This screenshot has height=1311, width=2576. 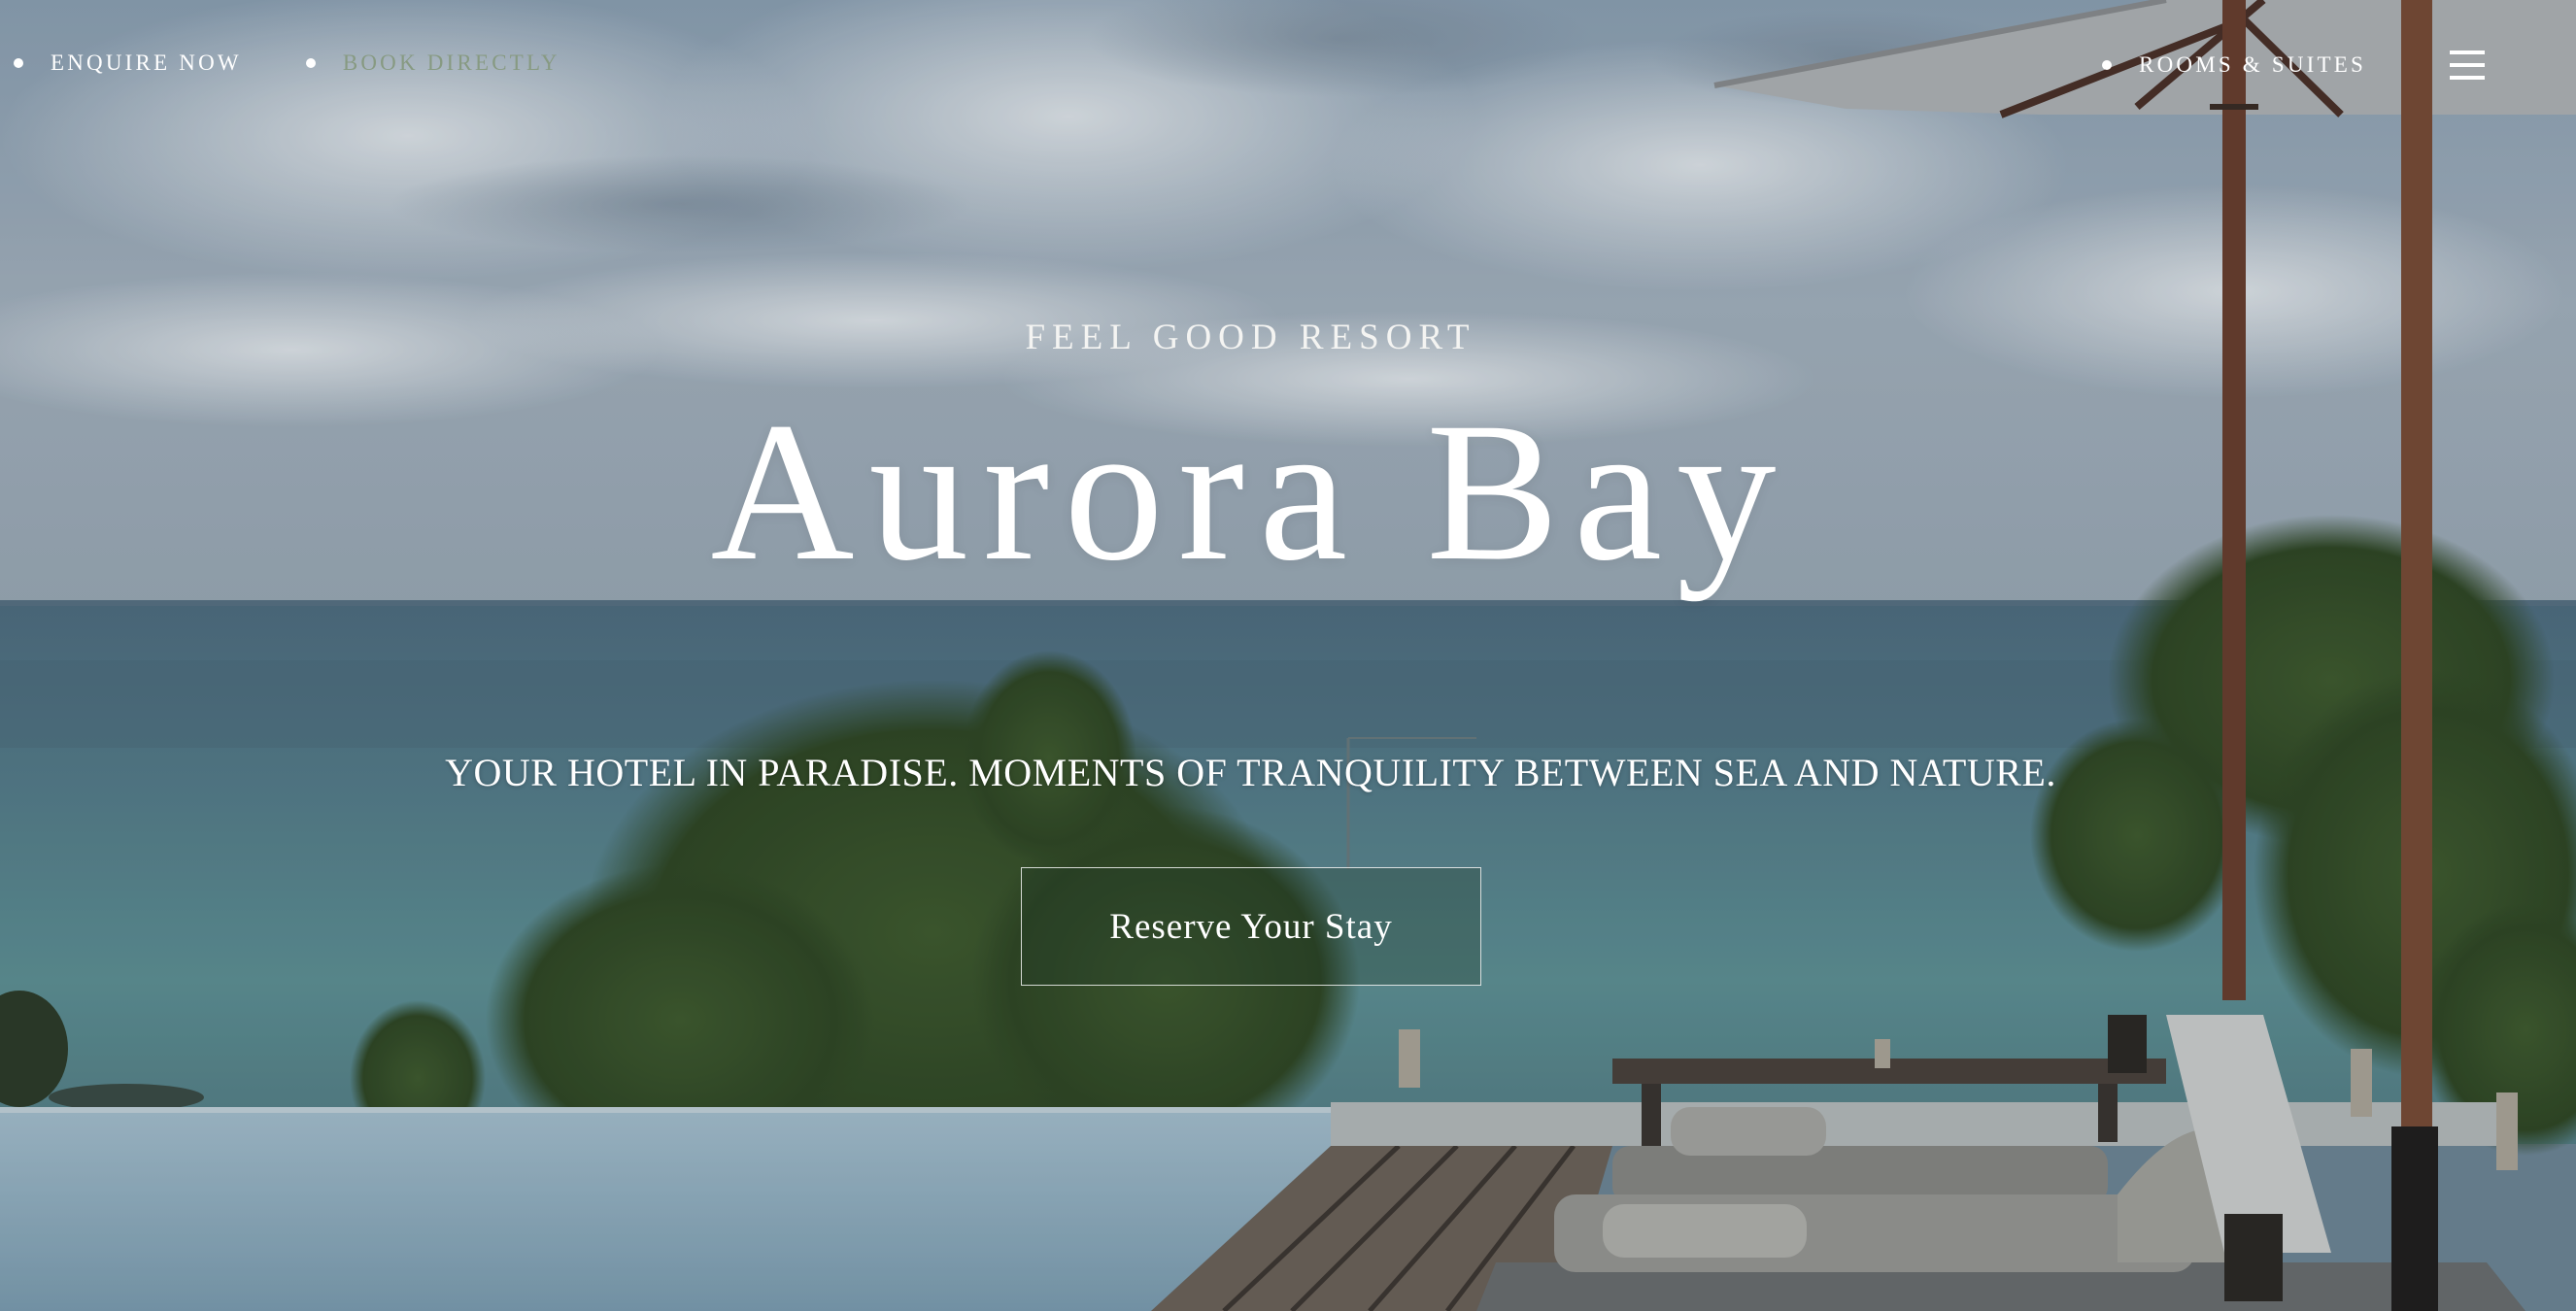 I want to click on reserve-your-stay-button: Reserve Your Stay, so click(x=1251, y=926).